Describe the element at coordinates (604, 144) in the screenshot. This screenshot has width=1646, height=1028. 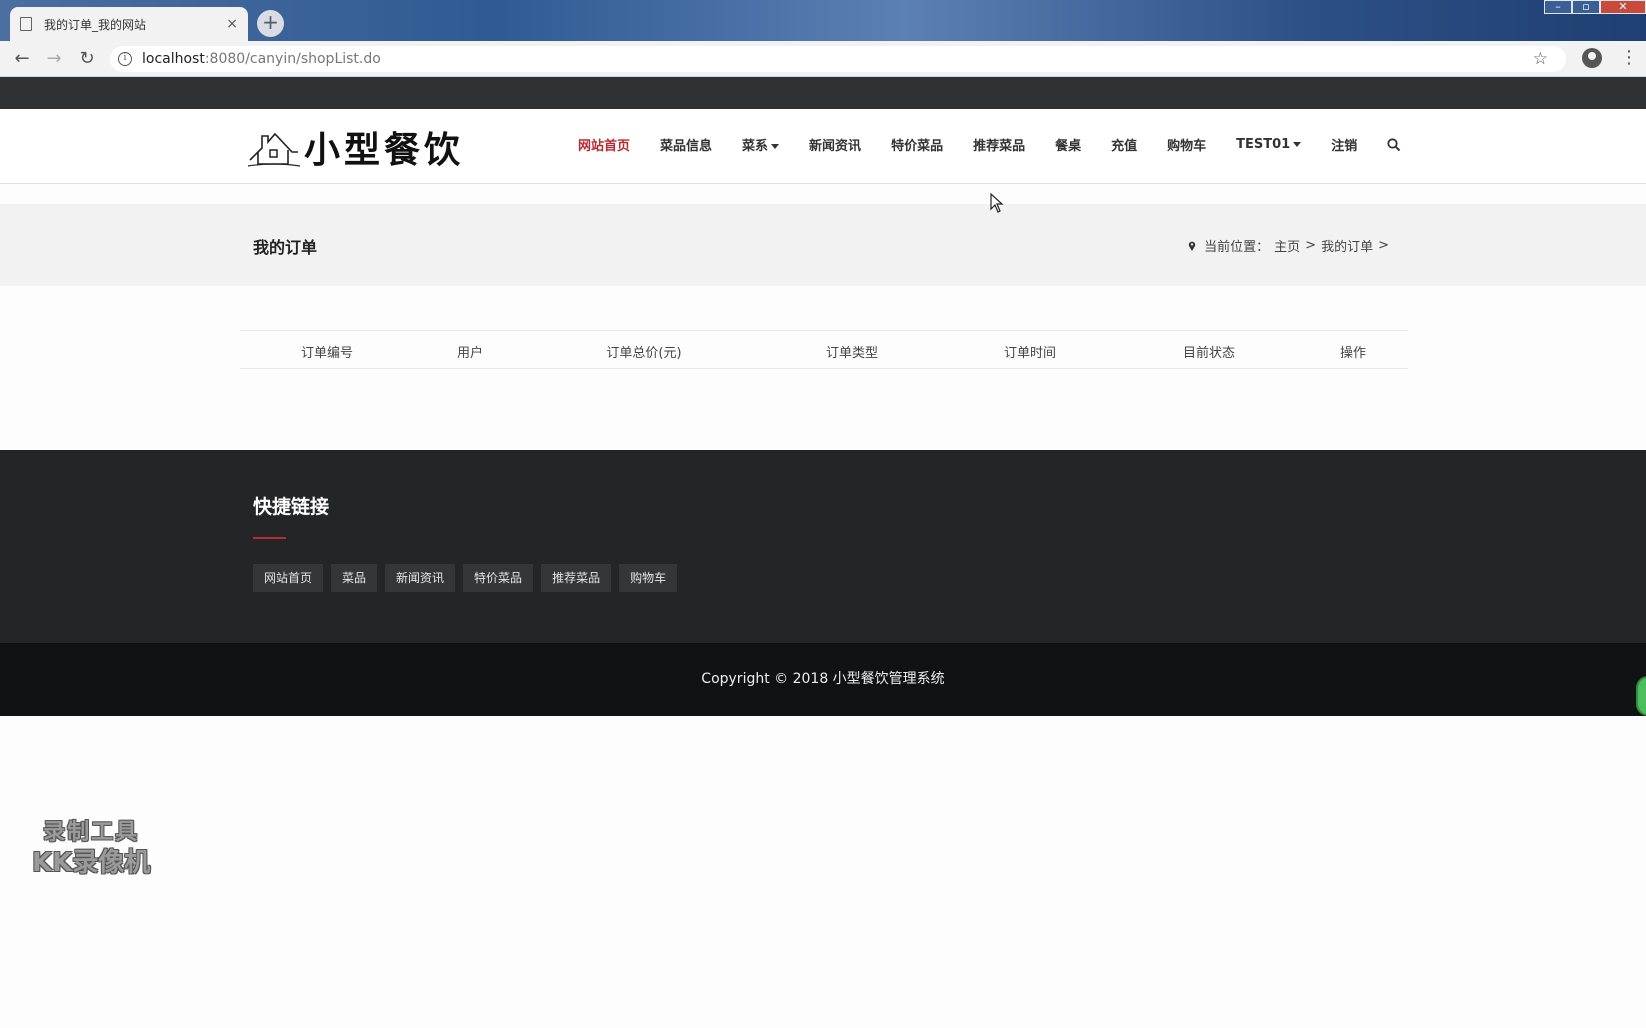
I see `nav-home: 网站首页` at that location.